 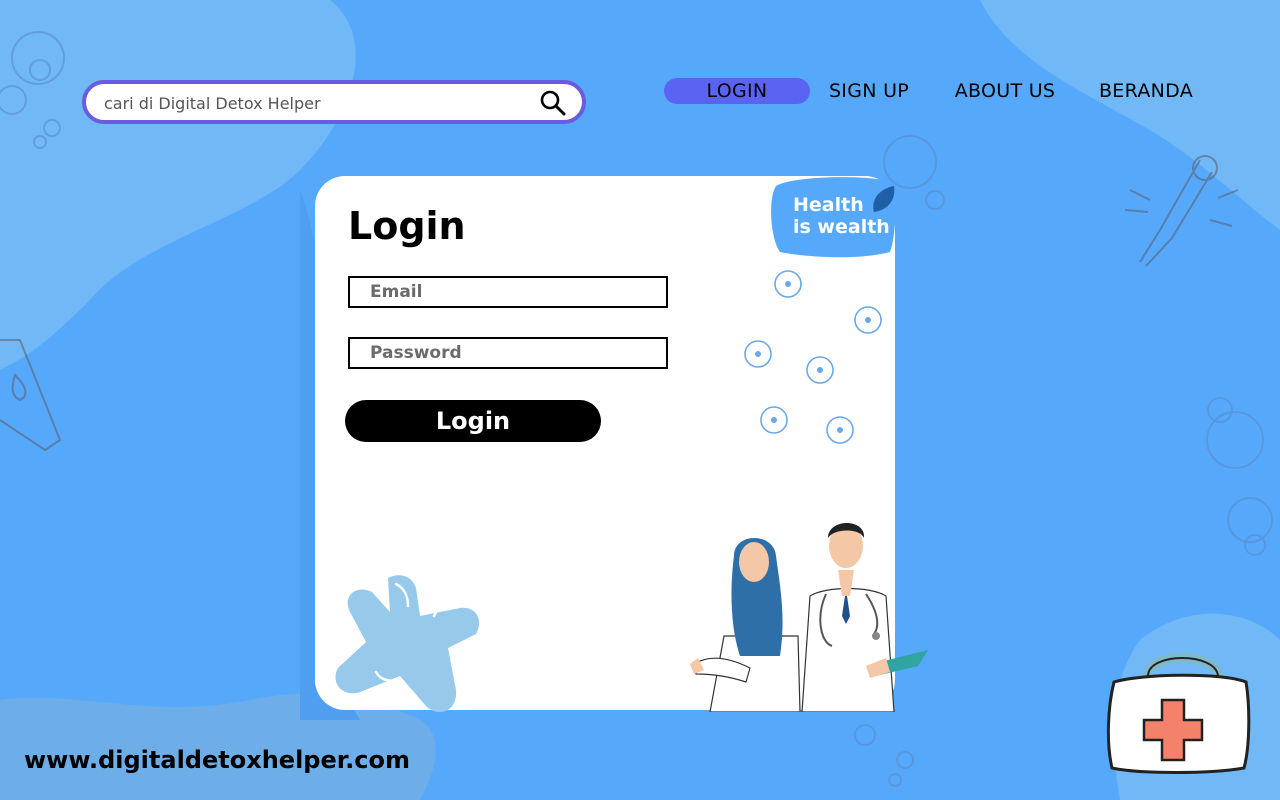 I want to click on nav-beranda: BERANDA, so click(x=1146, y=91).